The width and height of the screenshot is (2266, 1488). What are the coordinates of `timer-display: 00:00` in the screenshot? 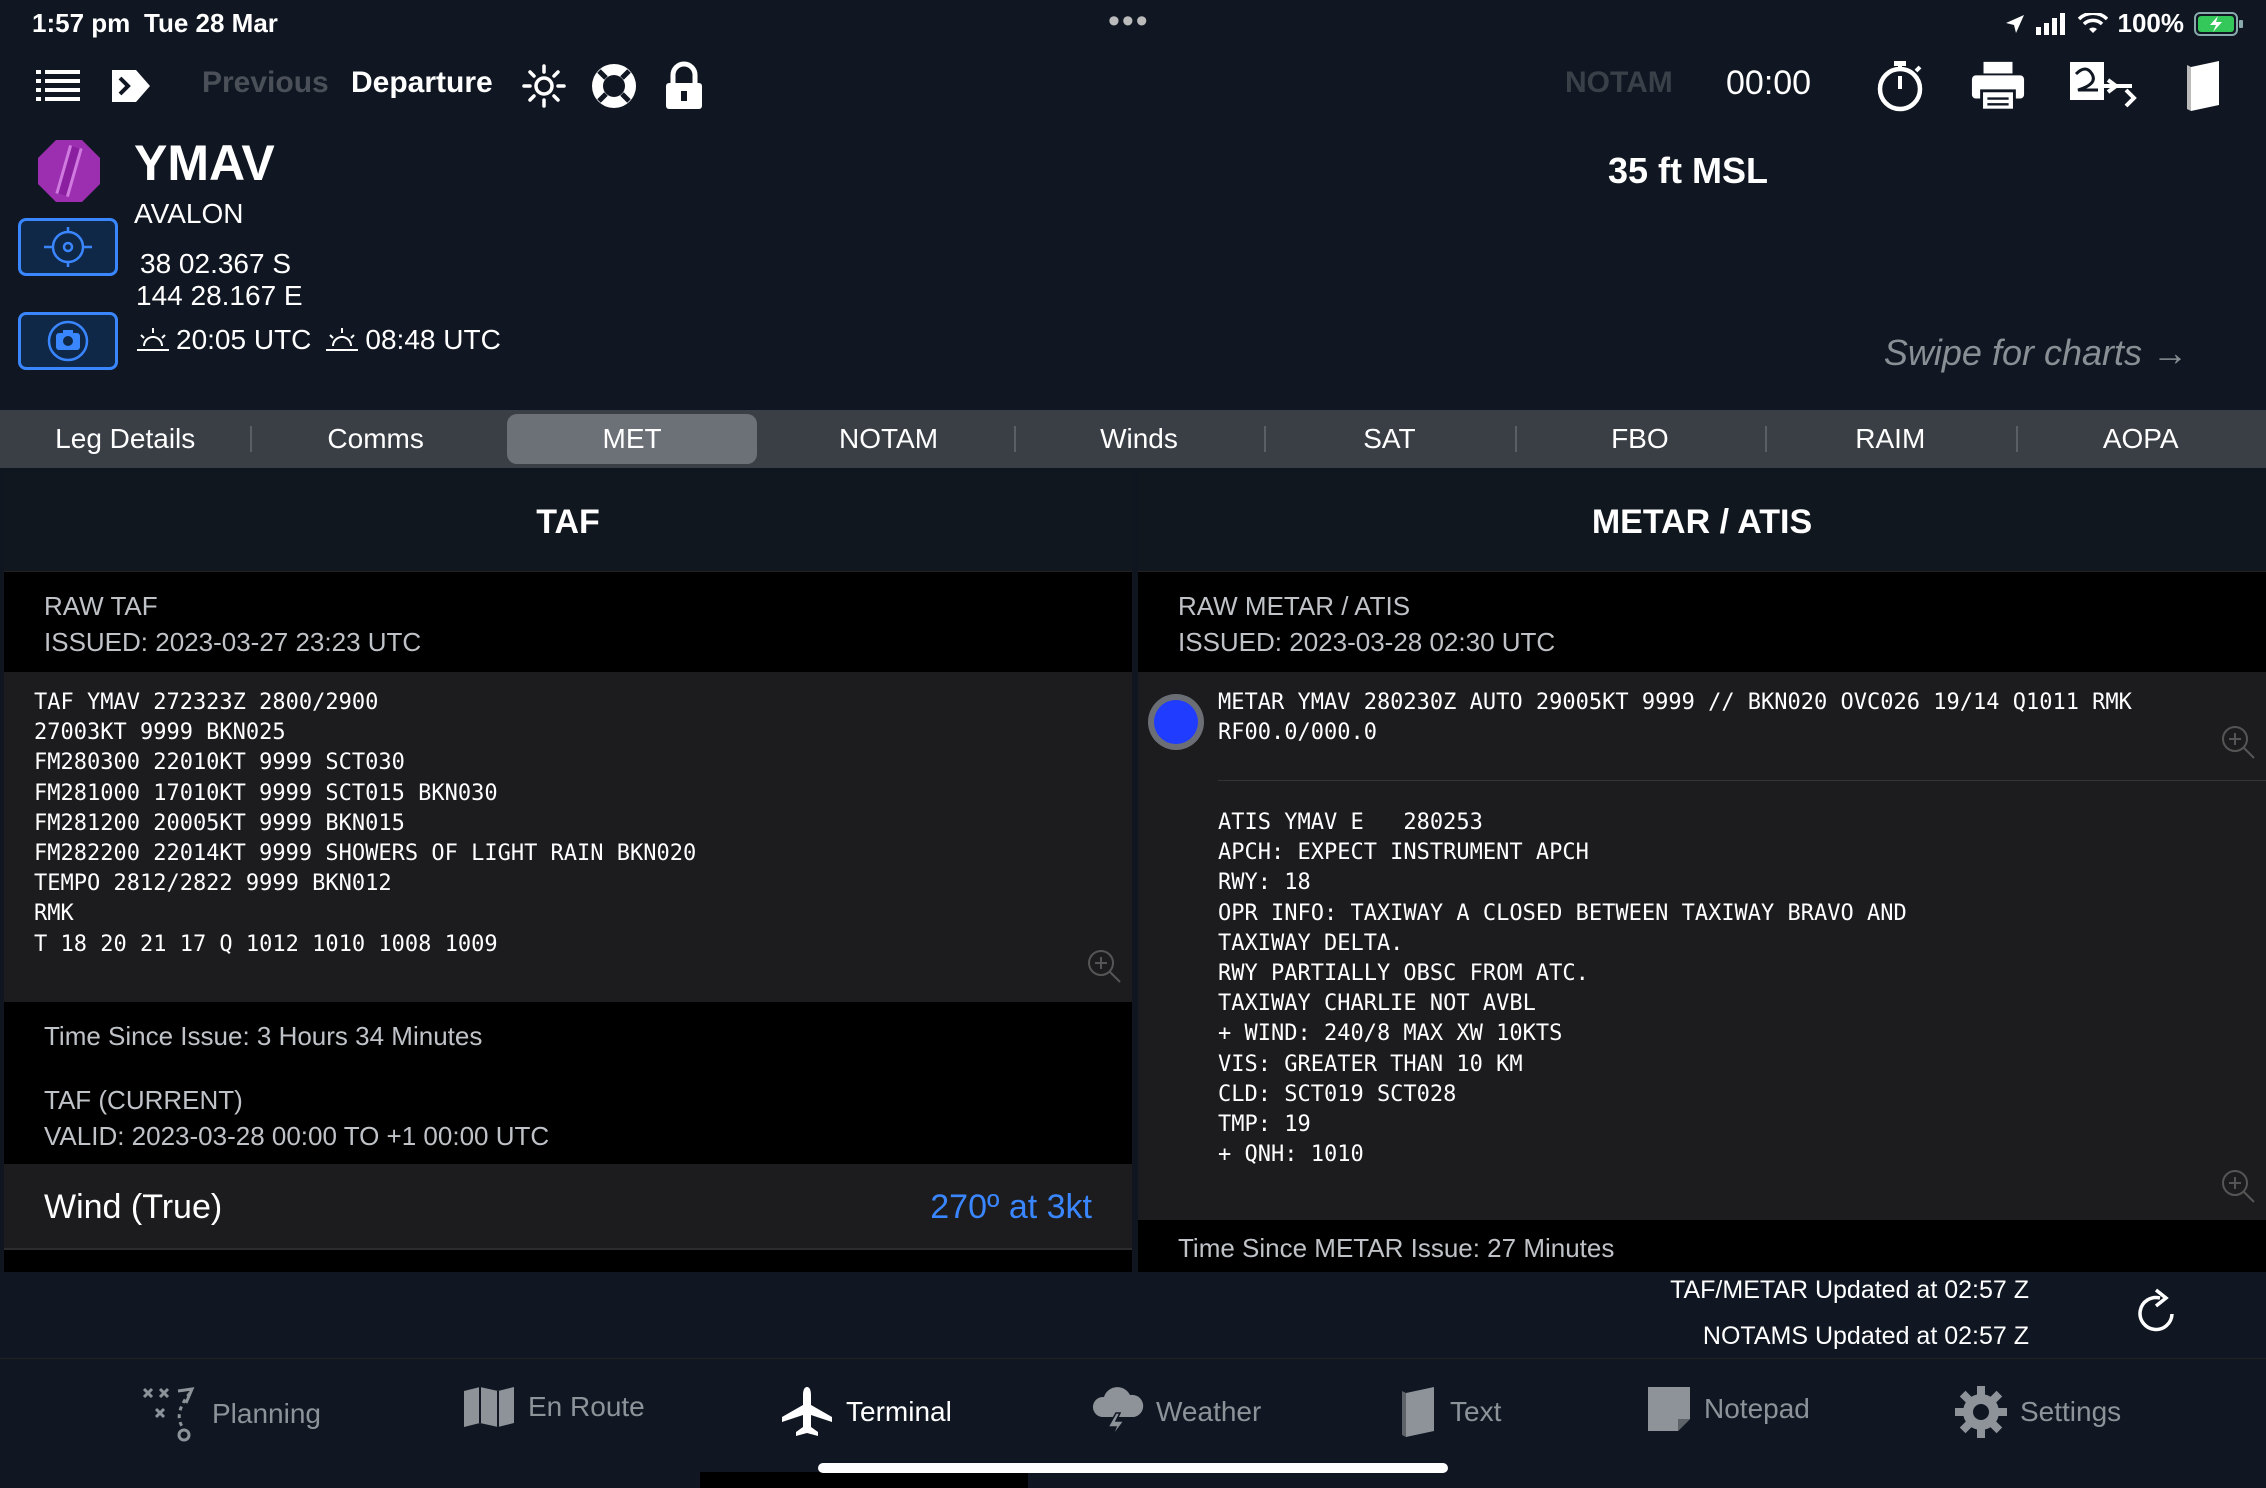 It's located at (1768, 83).